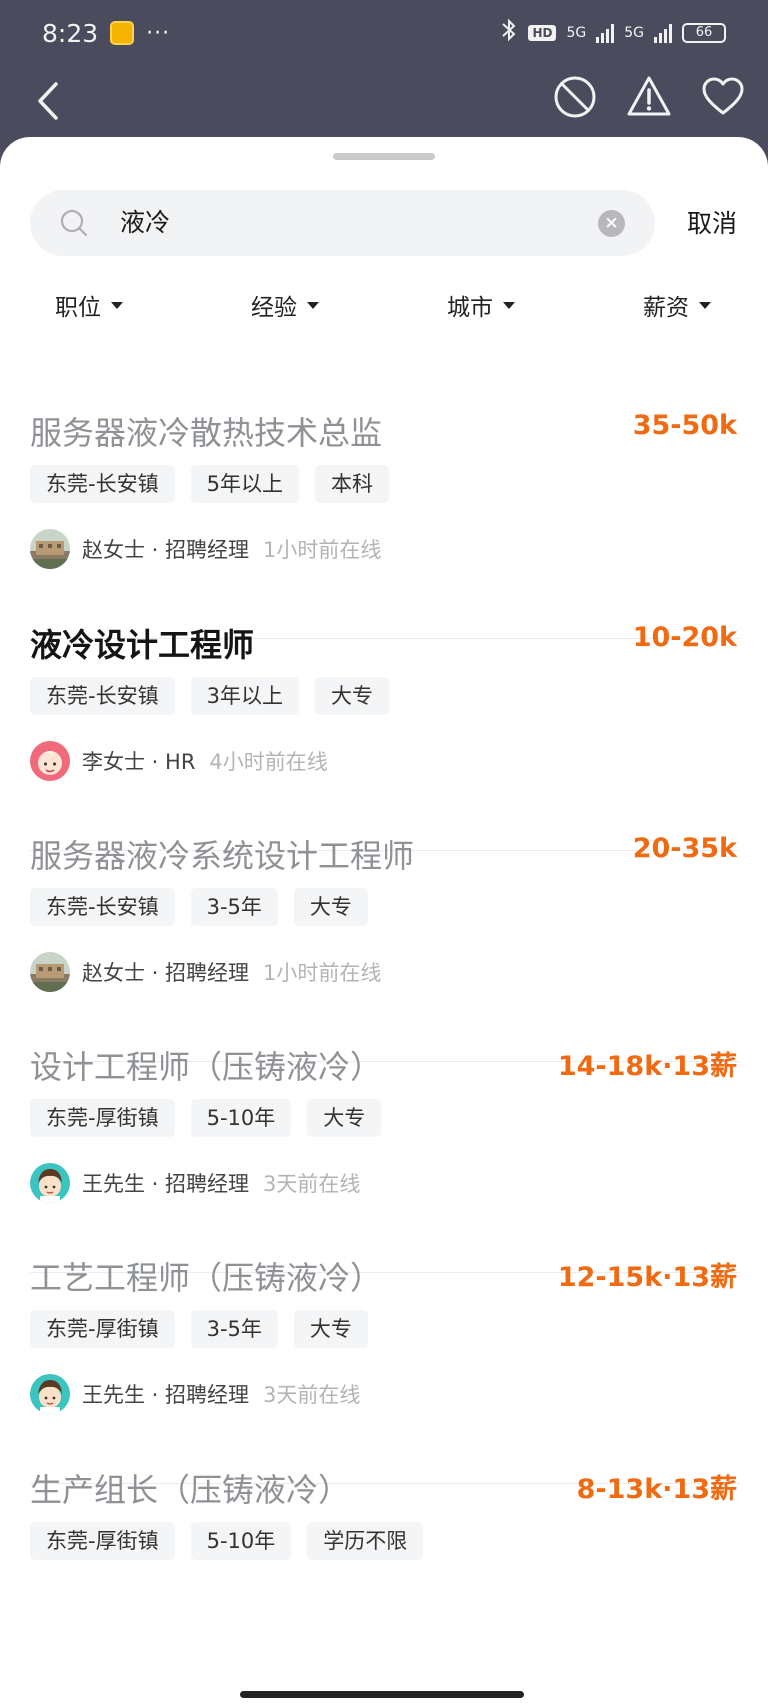 Image resolution: width=768 pixels, height=1707 pixels. I want to click on filter-bar: 职位 经验 城市 薪资, so click(384, 304).